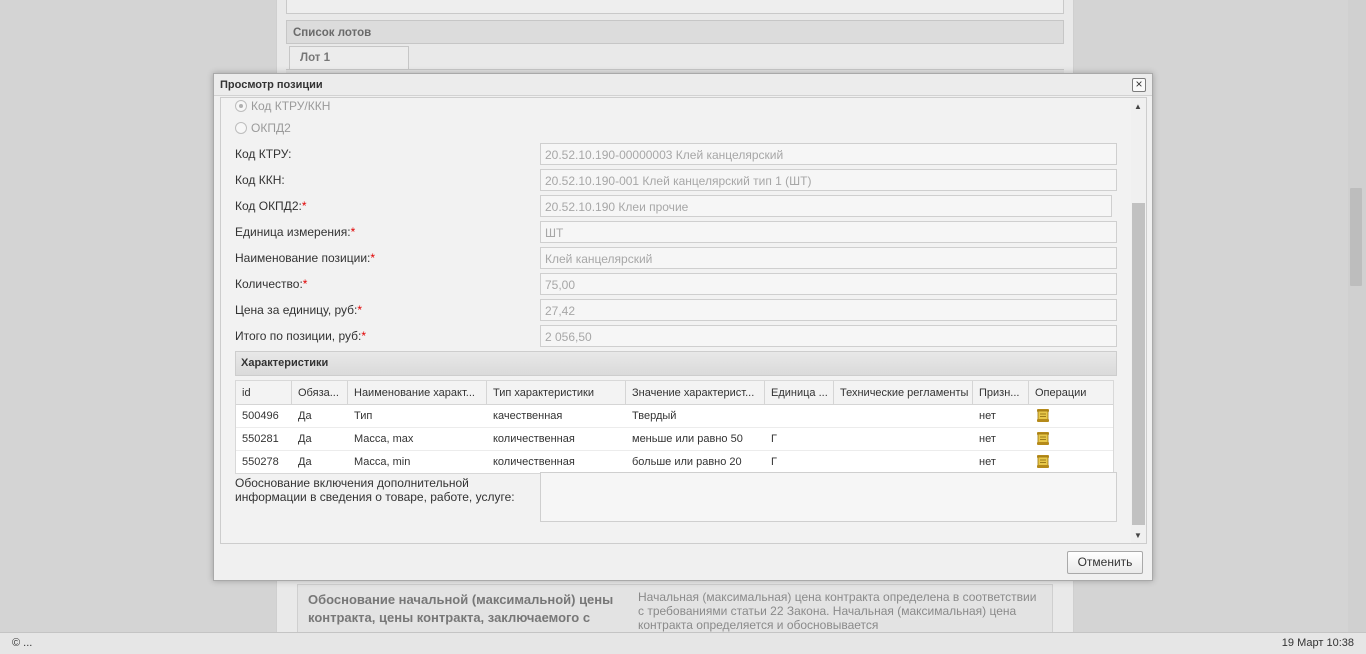 This screenshot has width=1366, height=654. I want to click on radio-unselected-icon, so click(241, 128).